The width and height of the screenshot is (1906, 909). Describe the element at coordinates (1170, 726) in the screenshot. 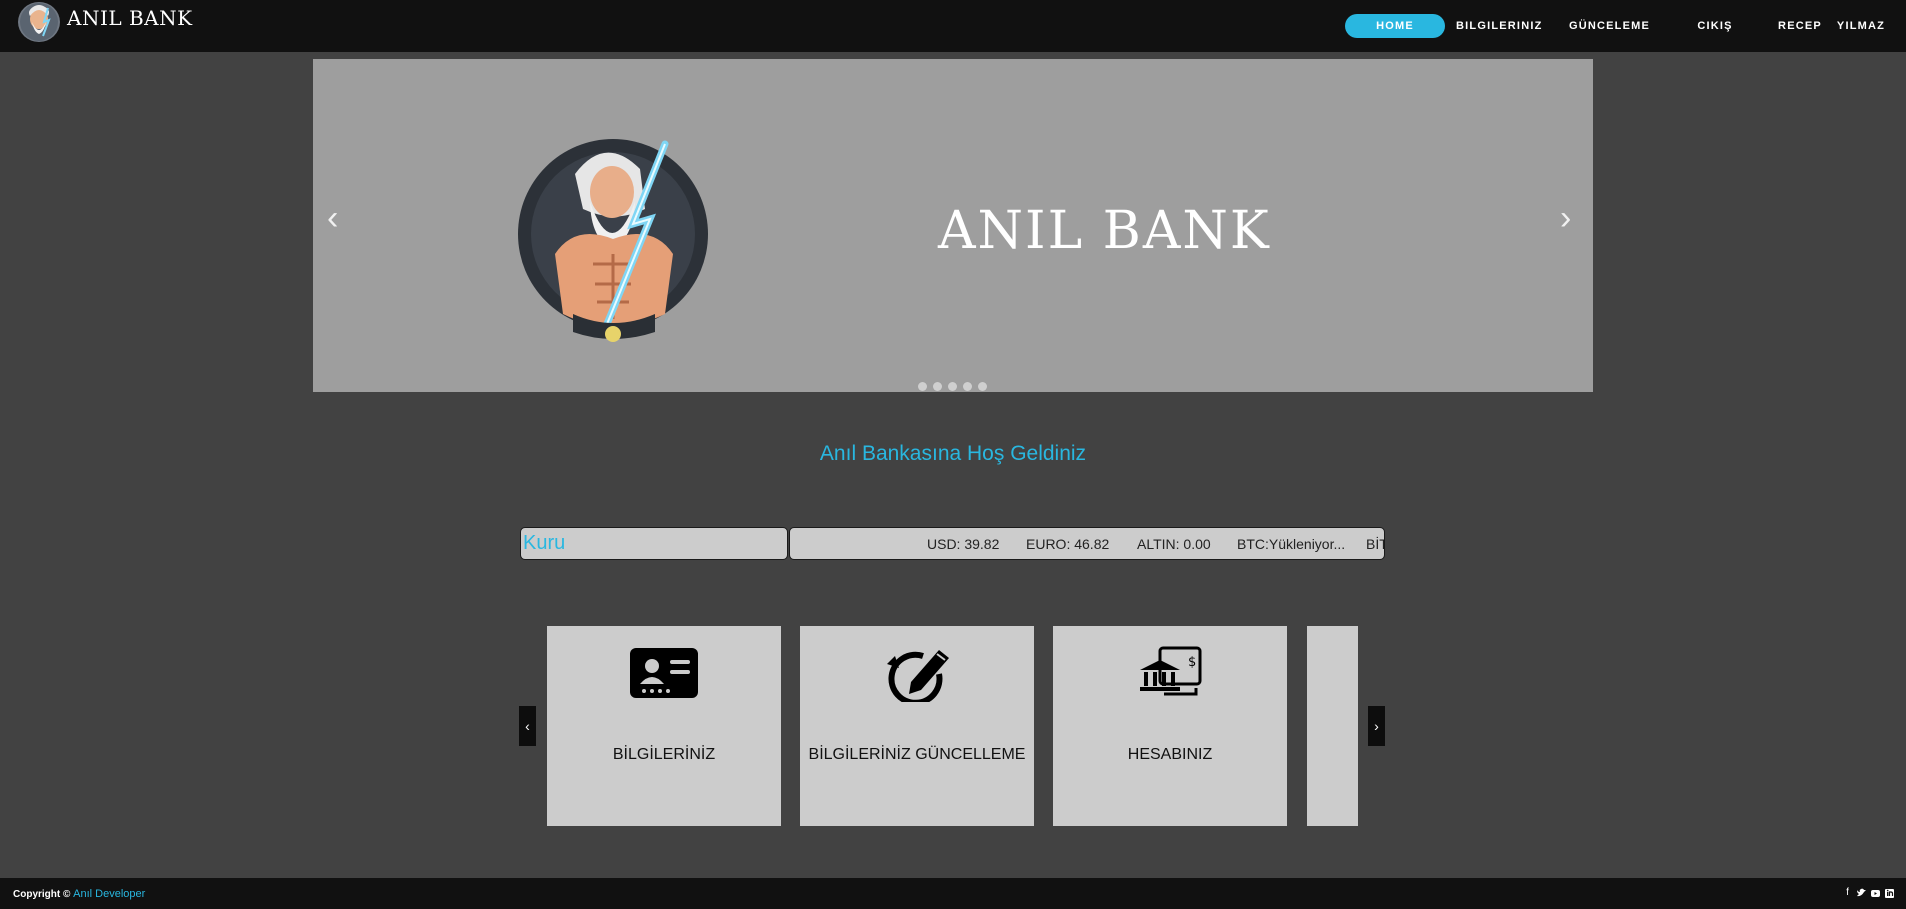

I see `card-hesabiniz: $ HESABINIZ` at that location.